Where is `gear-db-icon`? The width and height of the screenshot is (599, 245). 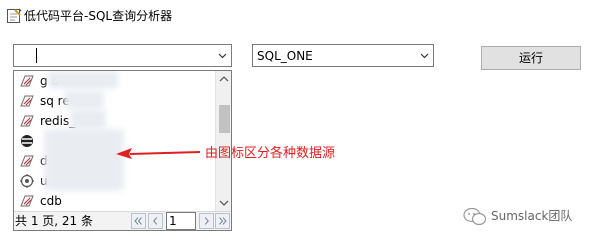
gear-db-icon is located at coordinates (27, 181).